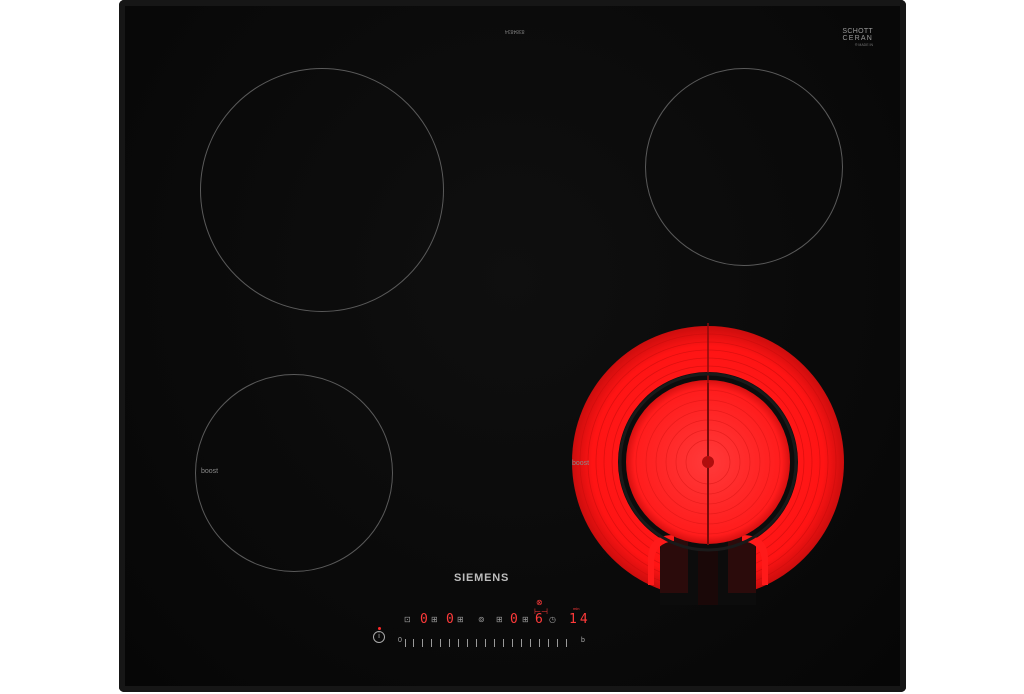  I want to click on glass-brand-line2: CERAN, so click(857, 38).